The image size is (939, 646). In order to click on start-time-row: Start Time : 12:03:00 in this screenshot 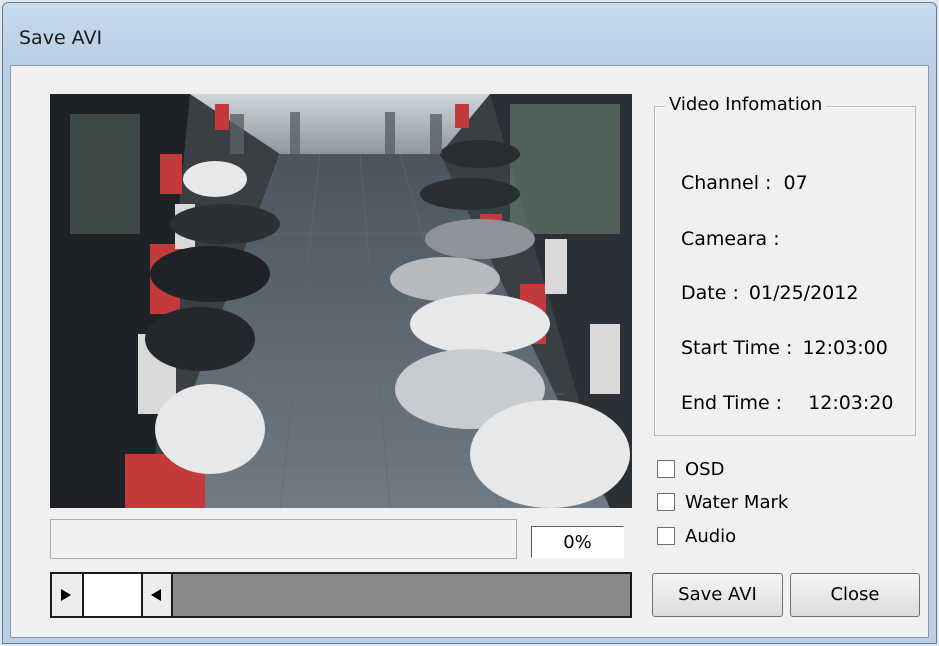, I will do `click(784, 348)`.